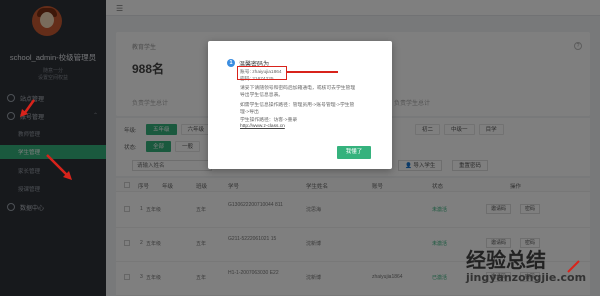 Image resolution: width=600 pixels, height=296 pixels. What do you see at coordinates (298, 88) in the screenshot?
I see `dialog-hint: 请妥下请随领号和密码后加箱通电，或核可去学生管理` at bounding box center [298, 88].